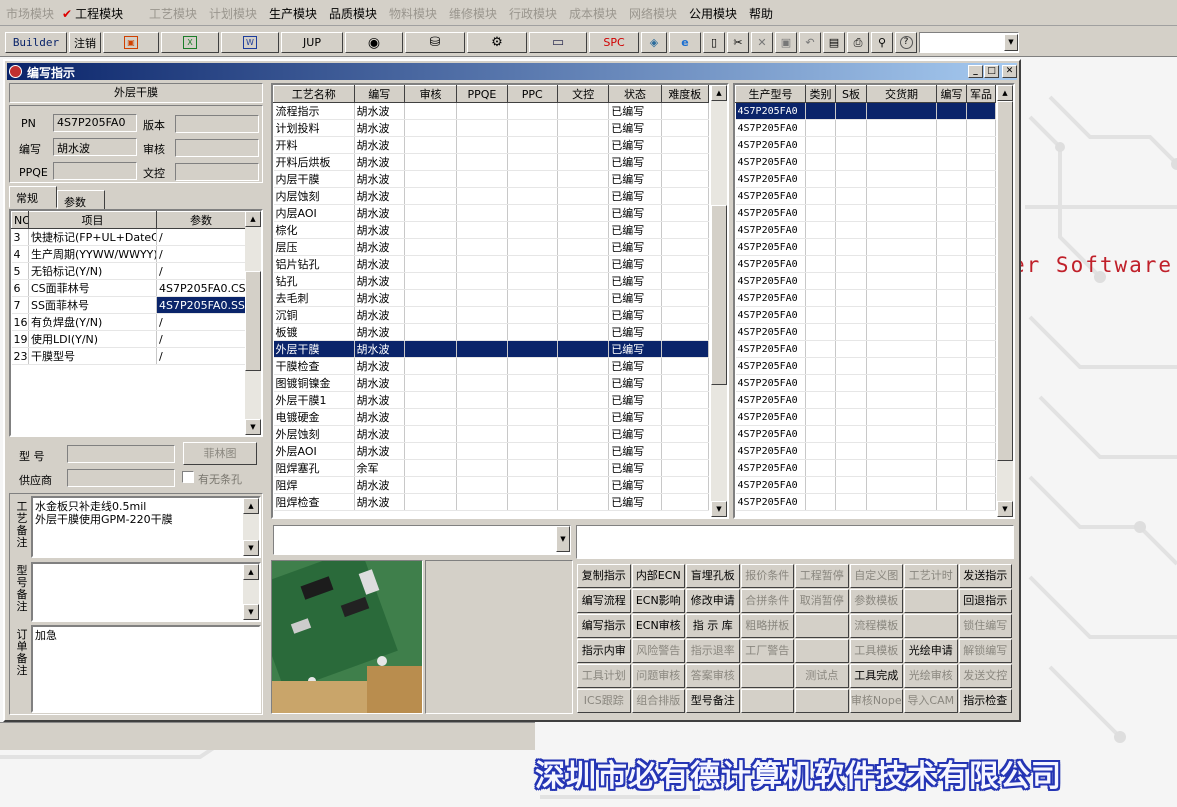 Image resolution: width=1177 pixels, height=807 pixels. What do you see at coordinates (95, 123) in the screenshot?
I see `pn-field: 4S7P205FA0` at bounding box center [95, 123].